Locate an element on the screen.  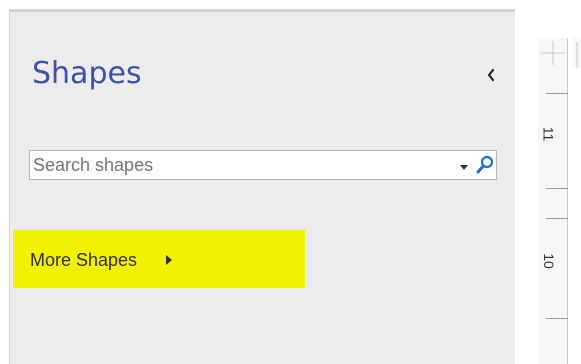
collapse-pane-button is located at coordinates (491, 75).